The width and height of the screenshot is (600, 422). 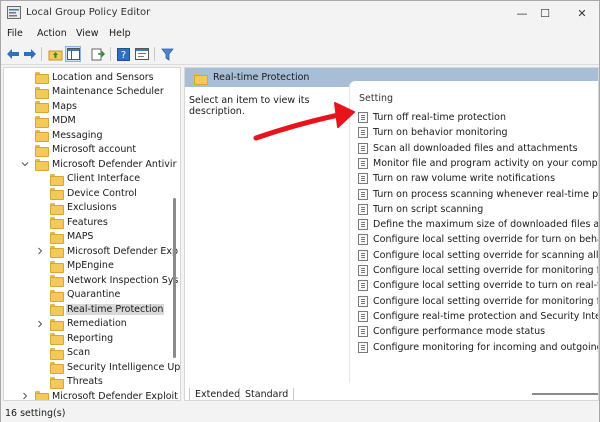 What do you see at coordinates (376, 98) in the screenshot?
I see `column-header-setting: Setting` at bounding box center [376, 98].